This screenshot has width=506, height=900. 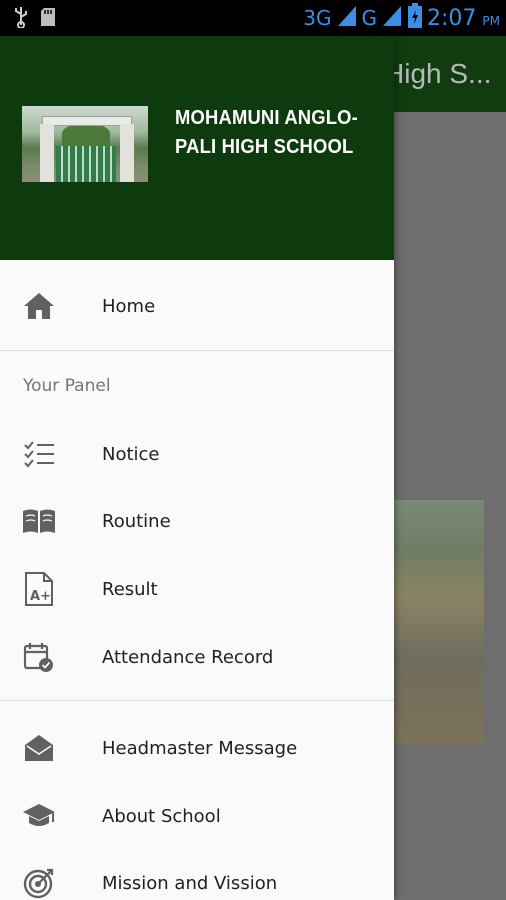 What do you see at coordinates (161, 816) in the screenshot?
I see `menu-item-label: About School` at bounding box center [161, 816].